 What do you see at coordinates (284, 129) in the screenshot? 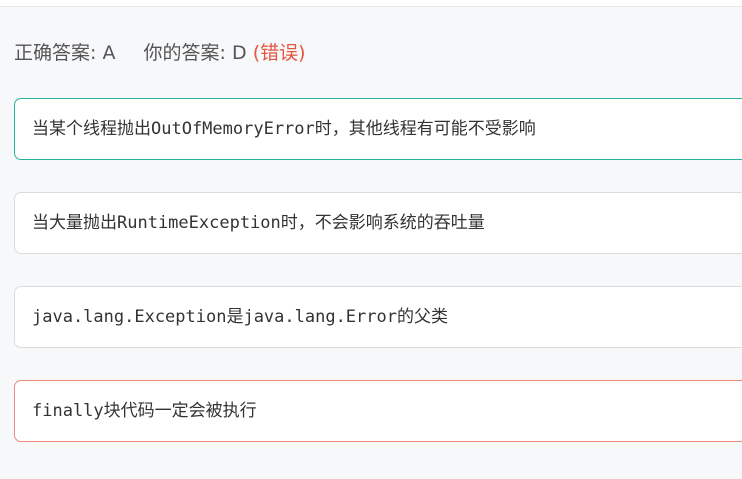
I see `option-a-text: 当某个线程抛出OutOfMemoryError时，其他线程有可能不受影响` at bounding box center [284, 129].